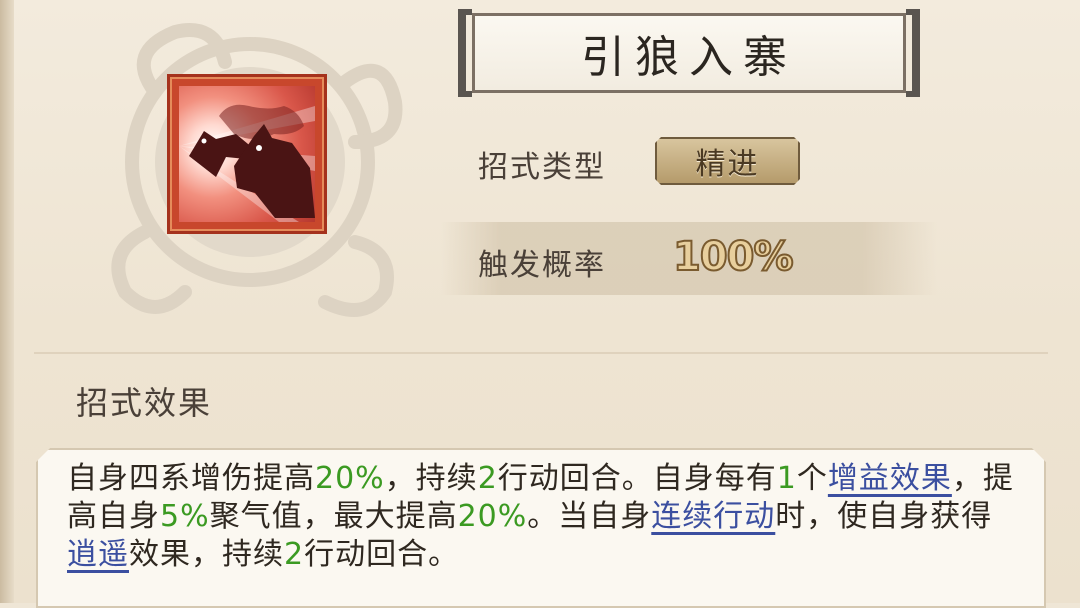 This screenshot has height=608, width=1080. What do you see at coordinates (541, 353) in the screenshot?
I see `section-divider` at bounding box center [541, 353].